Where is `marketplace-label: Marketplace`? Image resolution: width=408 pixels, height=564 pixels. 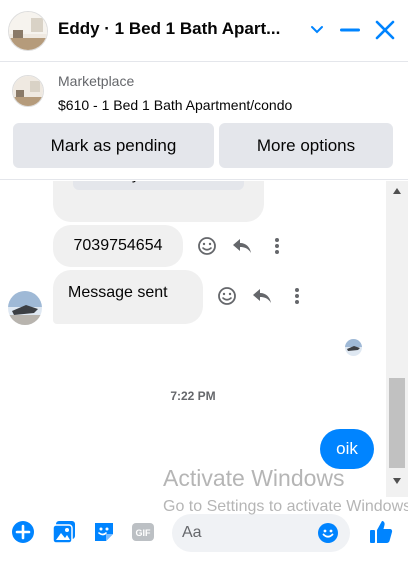
marketplace-label: Marketplace is located at coordinates (96, 81).